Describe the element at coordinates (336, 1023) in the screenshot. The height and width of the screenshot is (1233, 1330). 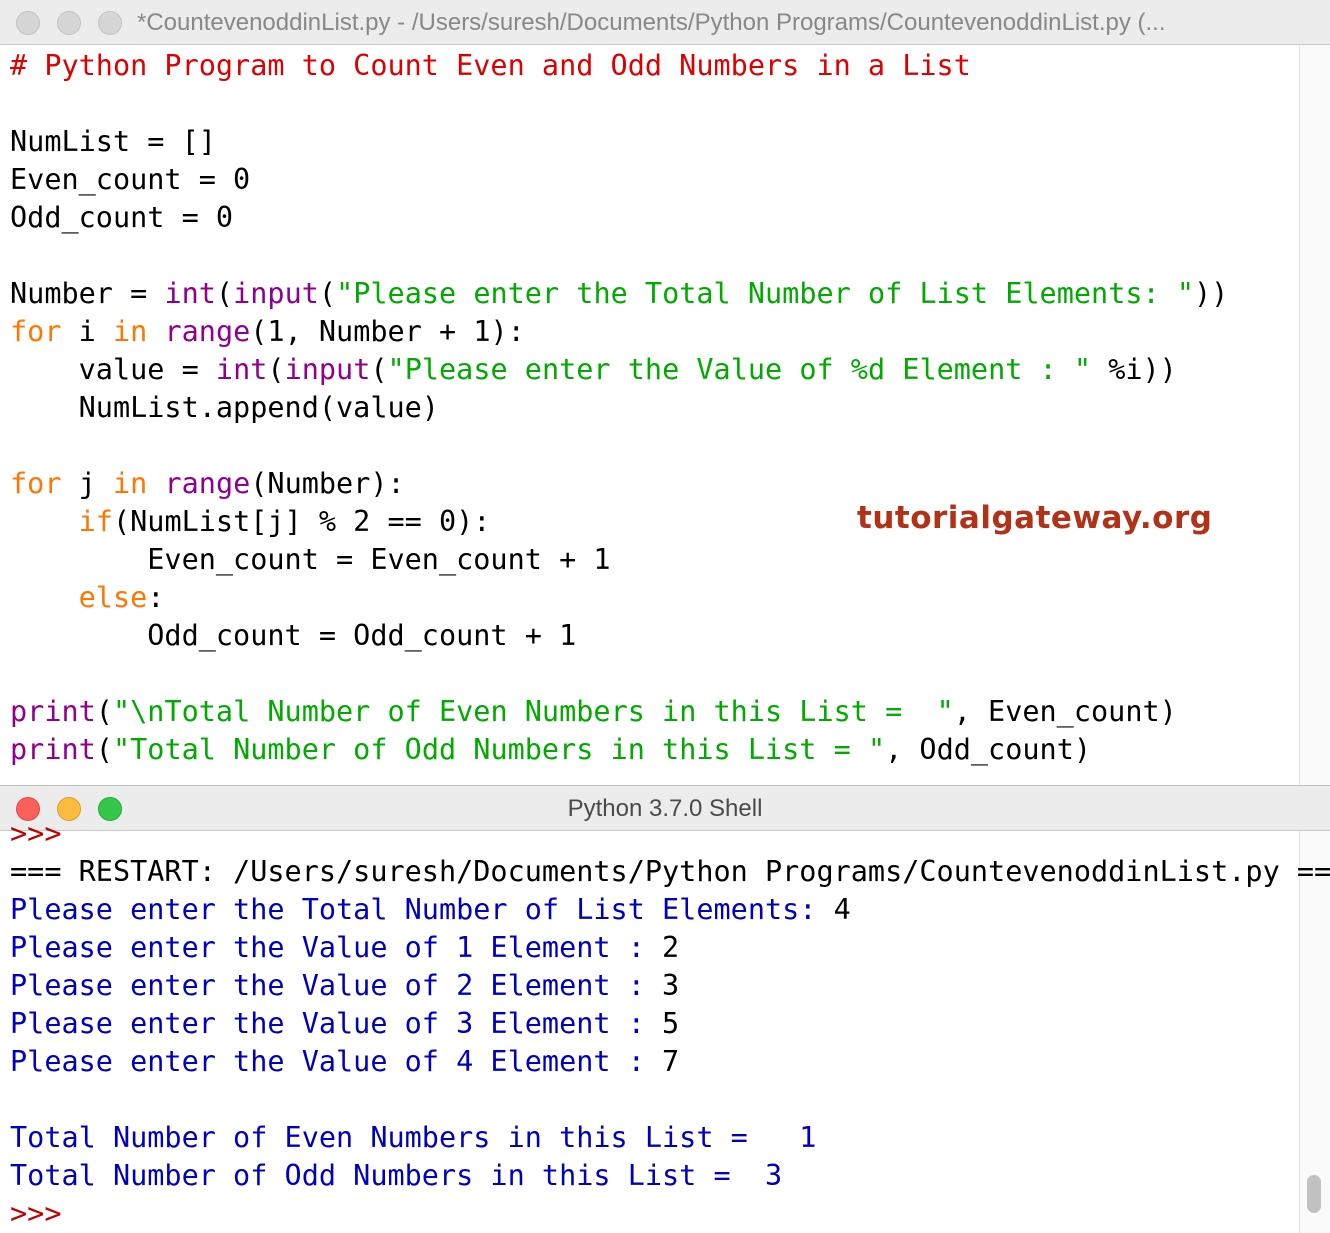
I see `shell-line-token: Please enter the Value of 3 Element :` at that location.